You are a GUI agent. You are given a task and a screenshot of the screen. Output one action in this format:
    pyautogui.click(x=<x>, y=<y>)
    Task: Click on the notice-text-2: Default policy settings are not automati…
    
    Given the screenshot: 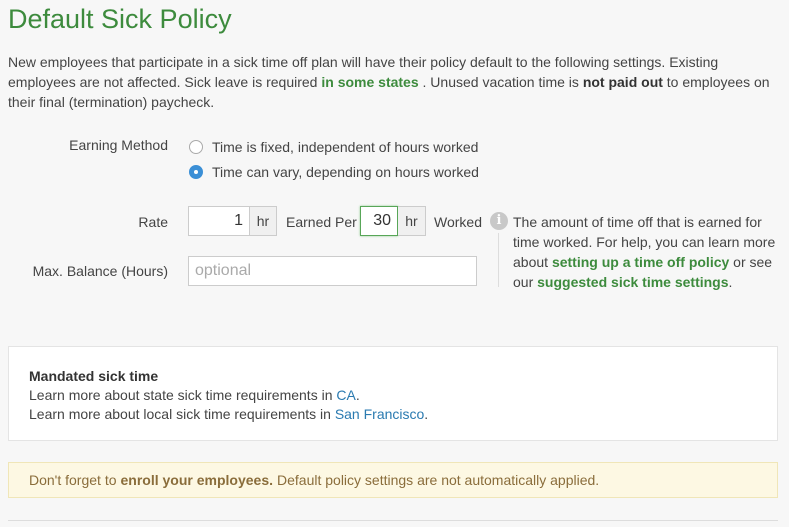 What is the action you would take?
    pyautogui.click(x=438, y=480)
    